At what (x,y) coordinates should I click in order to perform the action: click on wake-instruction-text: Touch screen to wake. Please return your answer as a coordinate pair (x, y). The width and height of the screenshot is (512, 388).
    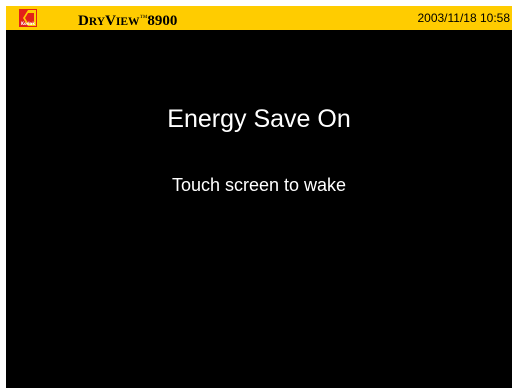
    Looking at the image, I should click on (259, 185).